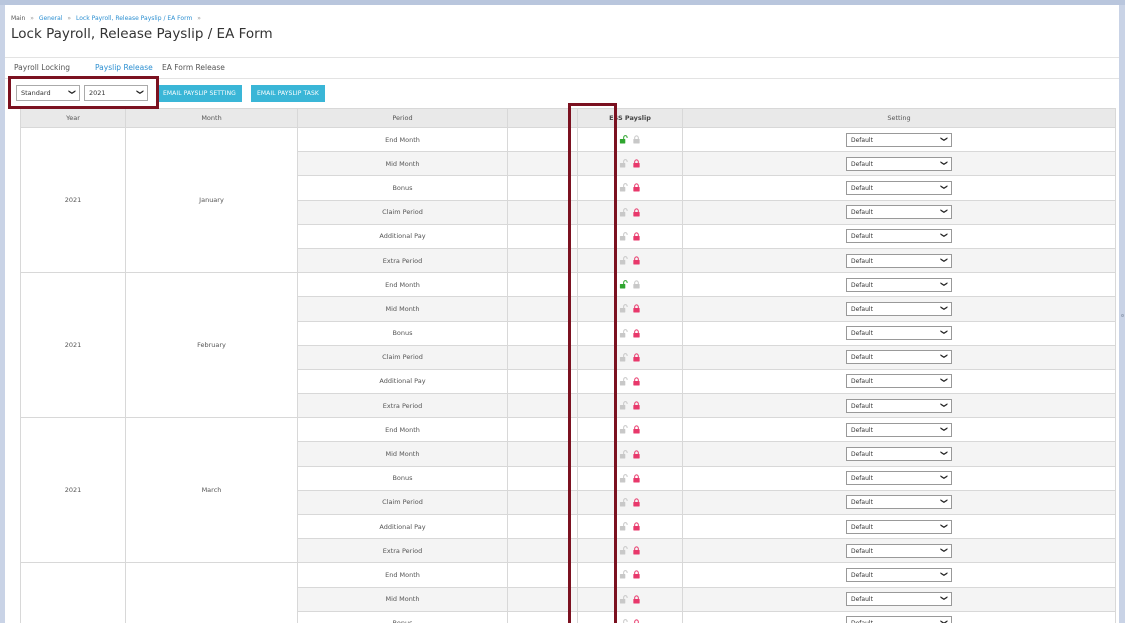 The height and width of the screenshot is (623, 1125). What do you see at coordinates (142, 34) in the screenshot?
I see `page-title: Lock Payroll, Release Payslip / EA Form` at bounding box center [142, 34].